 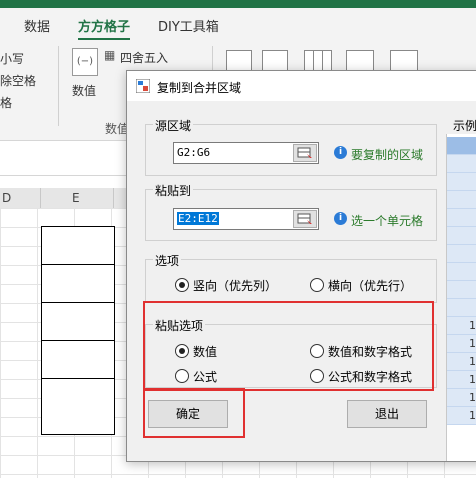 I want to click on exit-button: 退出, so click(x=387, y=414).